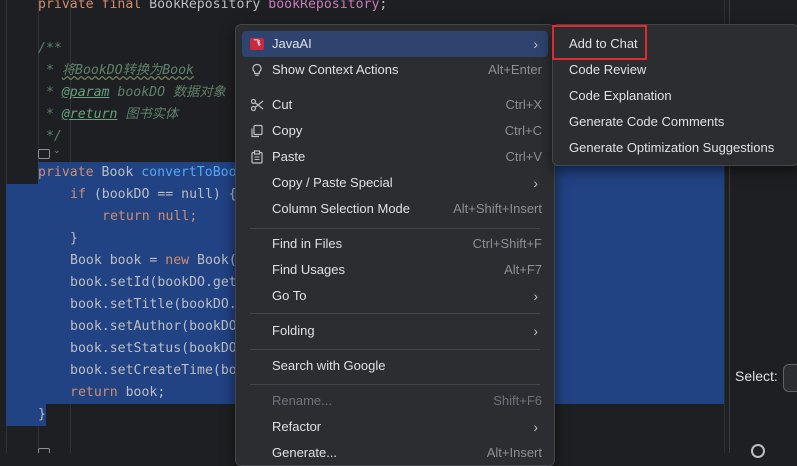  Describe the element at coordinates (289, 156) in the screenshot. I see `menu-item-label: Paste` at that location.